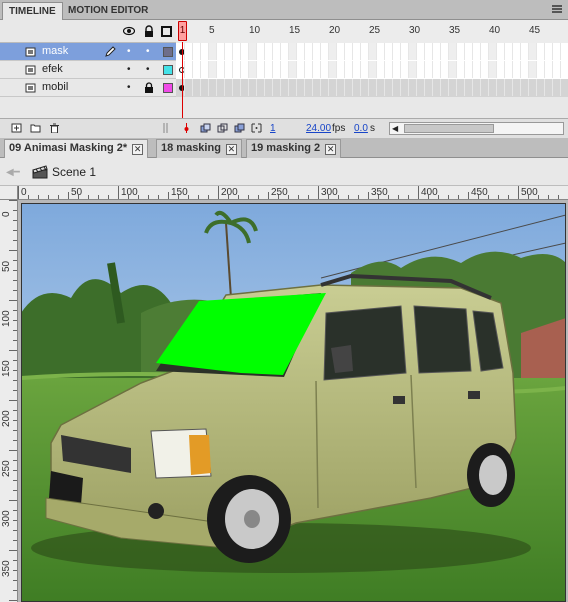 The image size is (568, 602). What do you see at coordinates (54, 128) in the screenshot?
I see `delete-trash-icon` at bounding box center [54, 128].